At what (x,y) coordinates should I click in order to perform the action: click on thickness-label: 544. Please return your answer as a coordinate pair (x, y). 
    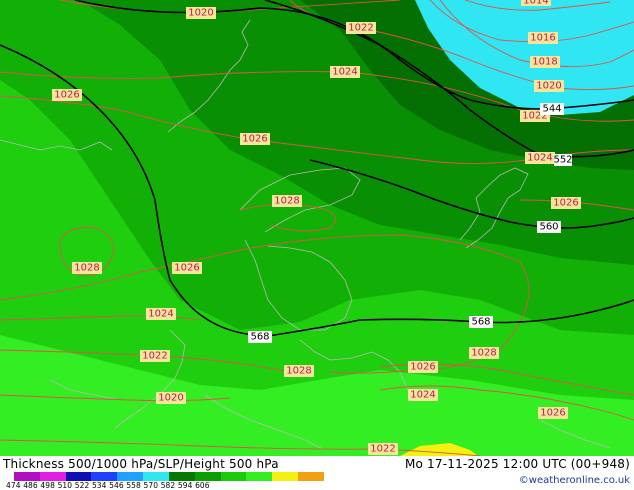
    Looking at the image, I should click on (552, 109).